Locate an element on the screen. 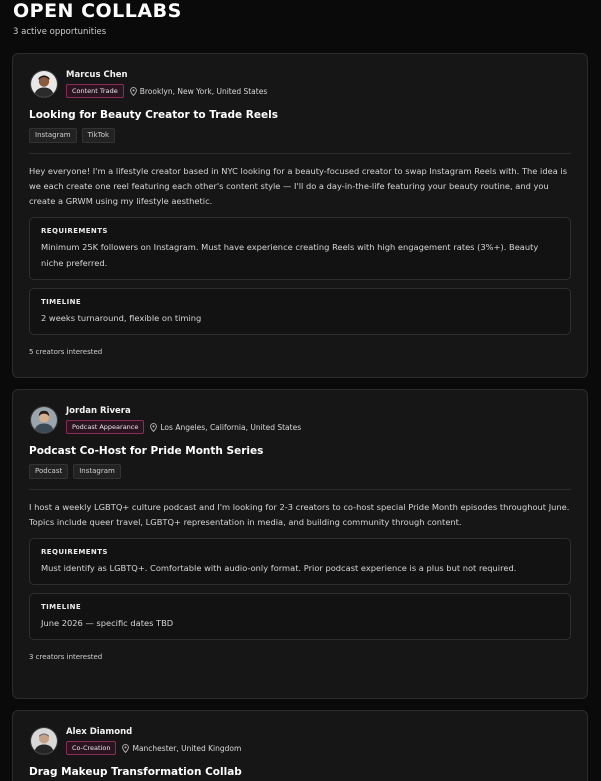  collab-type-badge: Podcast Appearance is located at coordinates (105, 427).